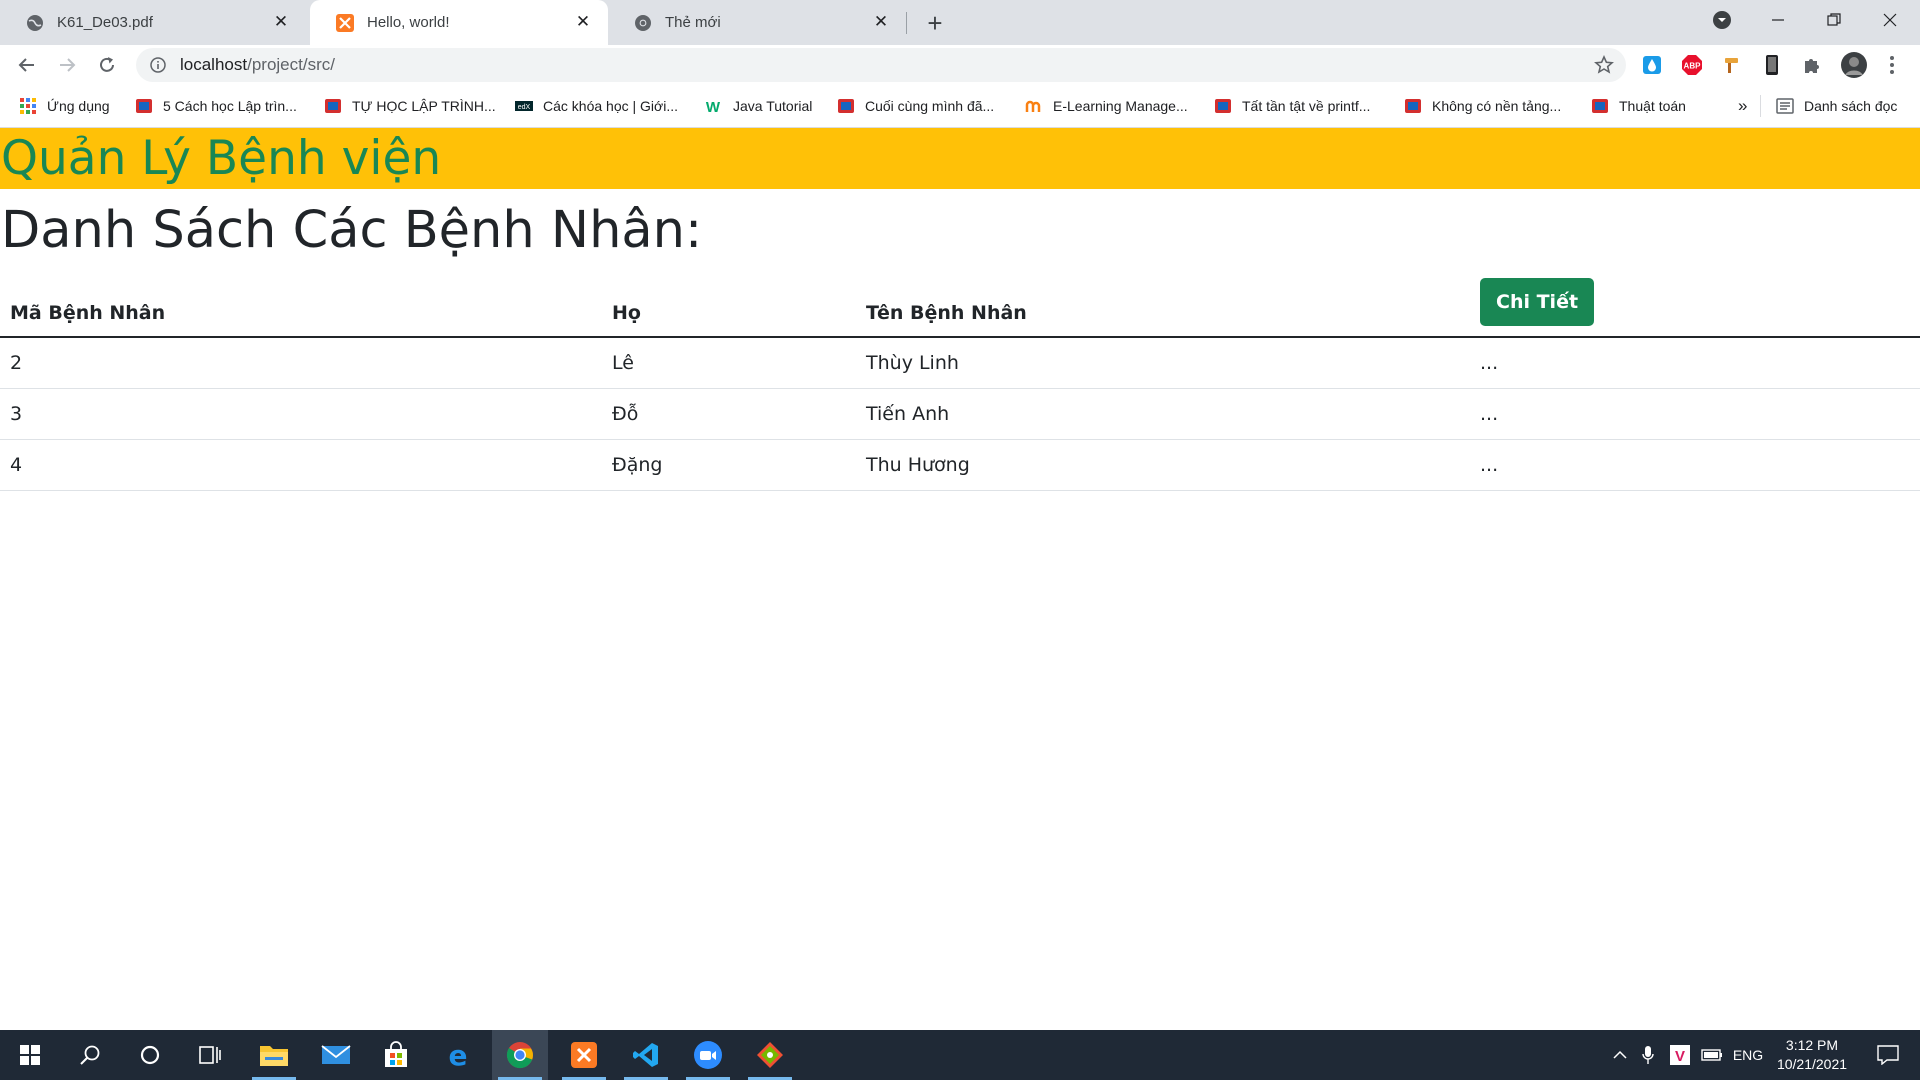 Image resolution: width=1920 pixels, height=1080 pixels. I want to click on tab-new: Thẻ mới ✕, so click(757, 22).